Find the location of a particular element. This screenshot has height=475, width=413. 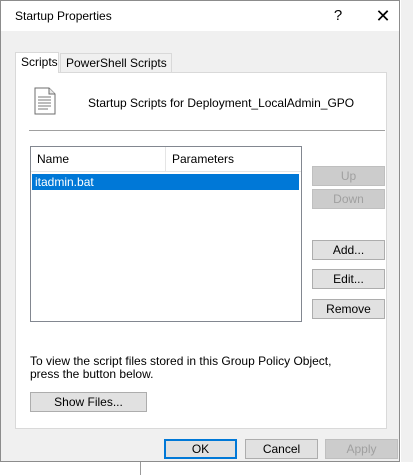

remove-button: Remove is located at coordinates (348, 309).